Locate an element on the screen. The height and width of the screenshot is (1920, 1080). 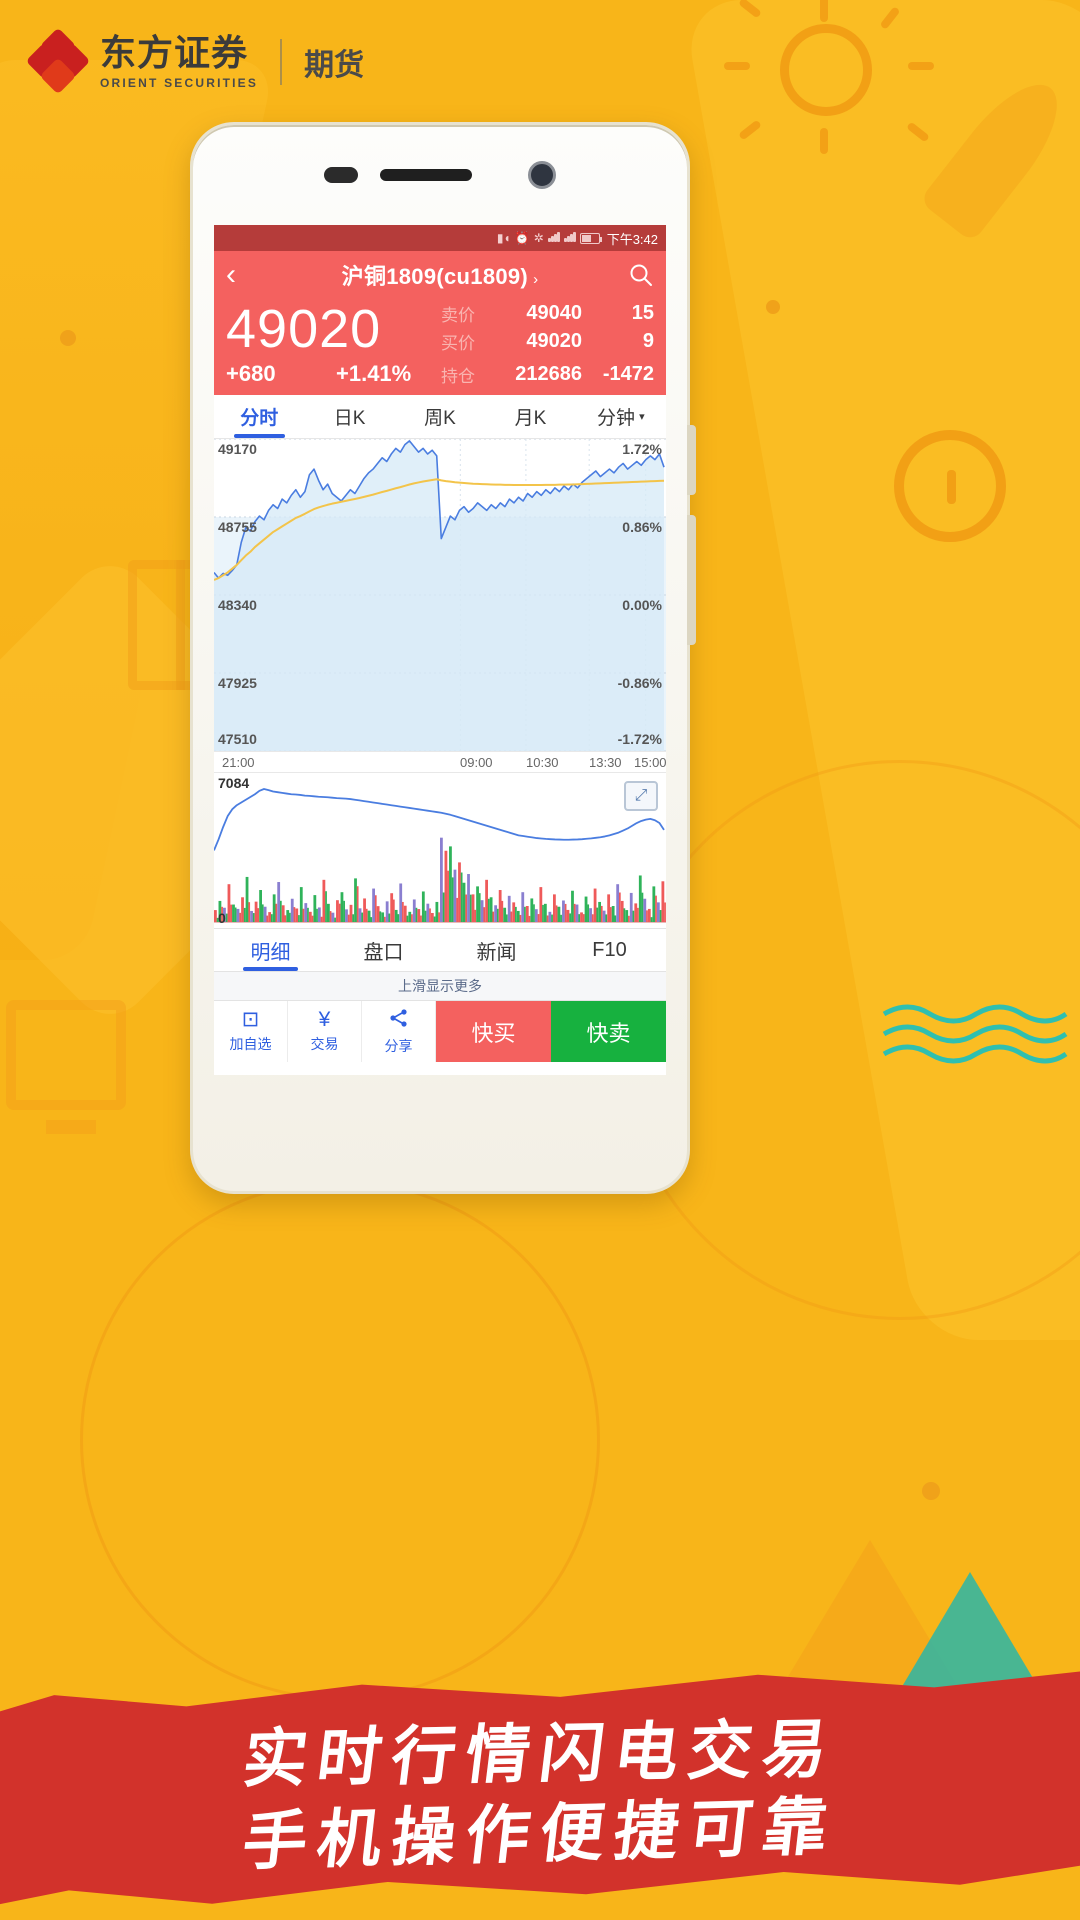
quick-sell-button: 快卖 is located at coordinates (608, 1031).